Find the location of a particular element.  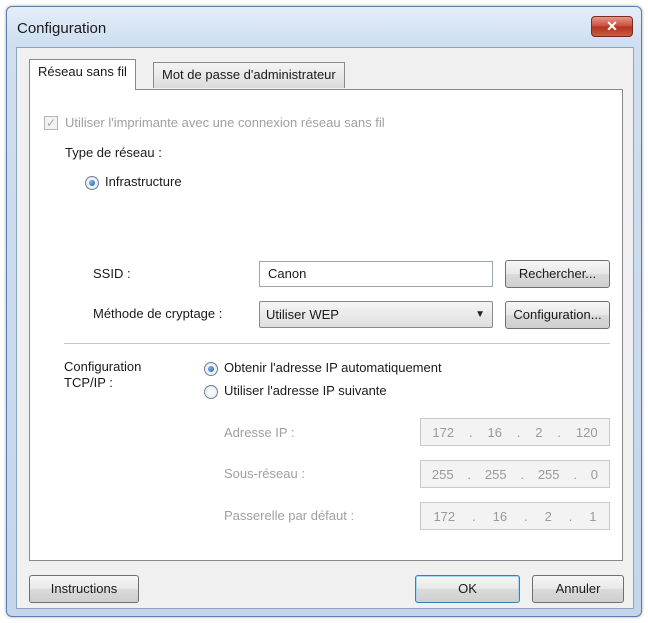

infrastructure-label: Infrastructure is located at coordinates (143, 181).